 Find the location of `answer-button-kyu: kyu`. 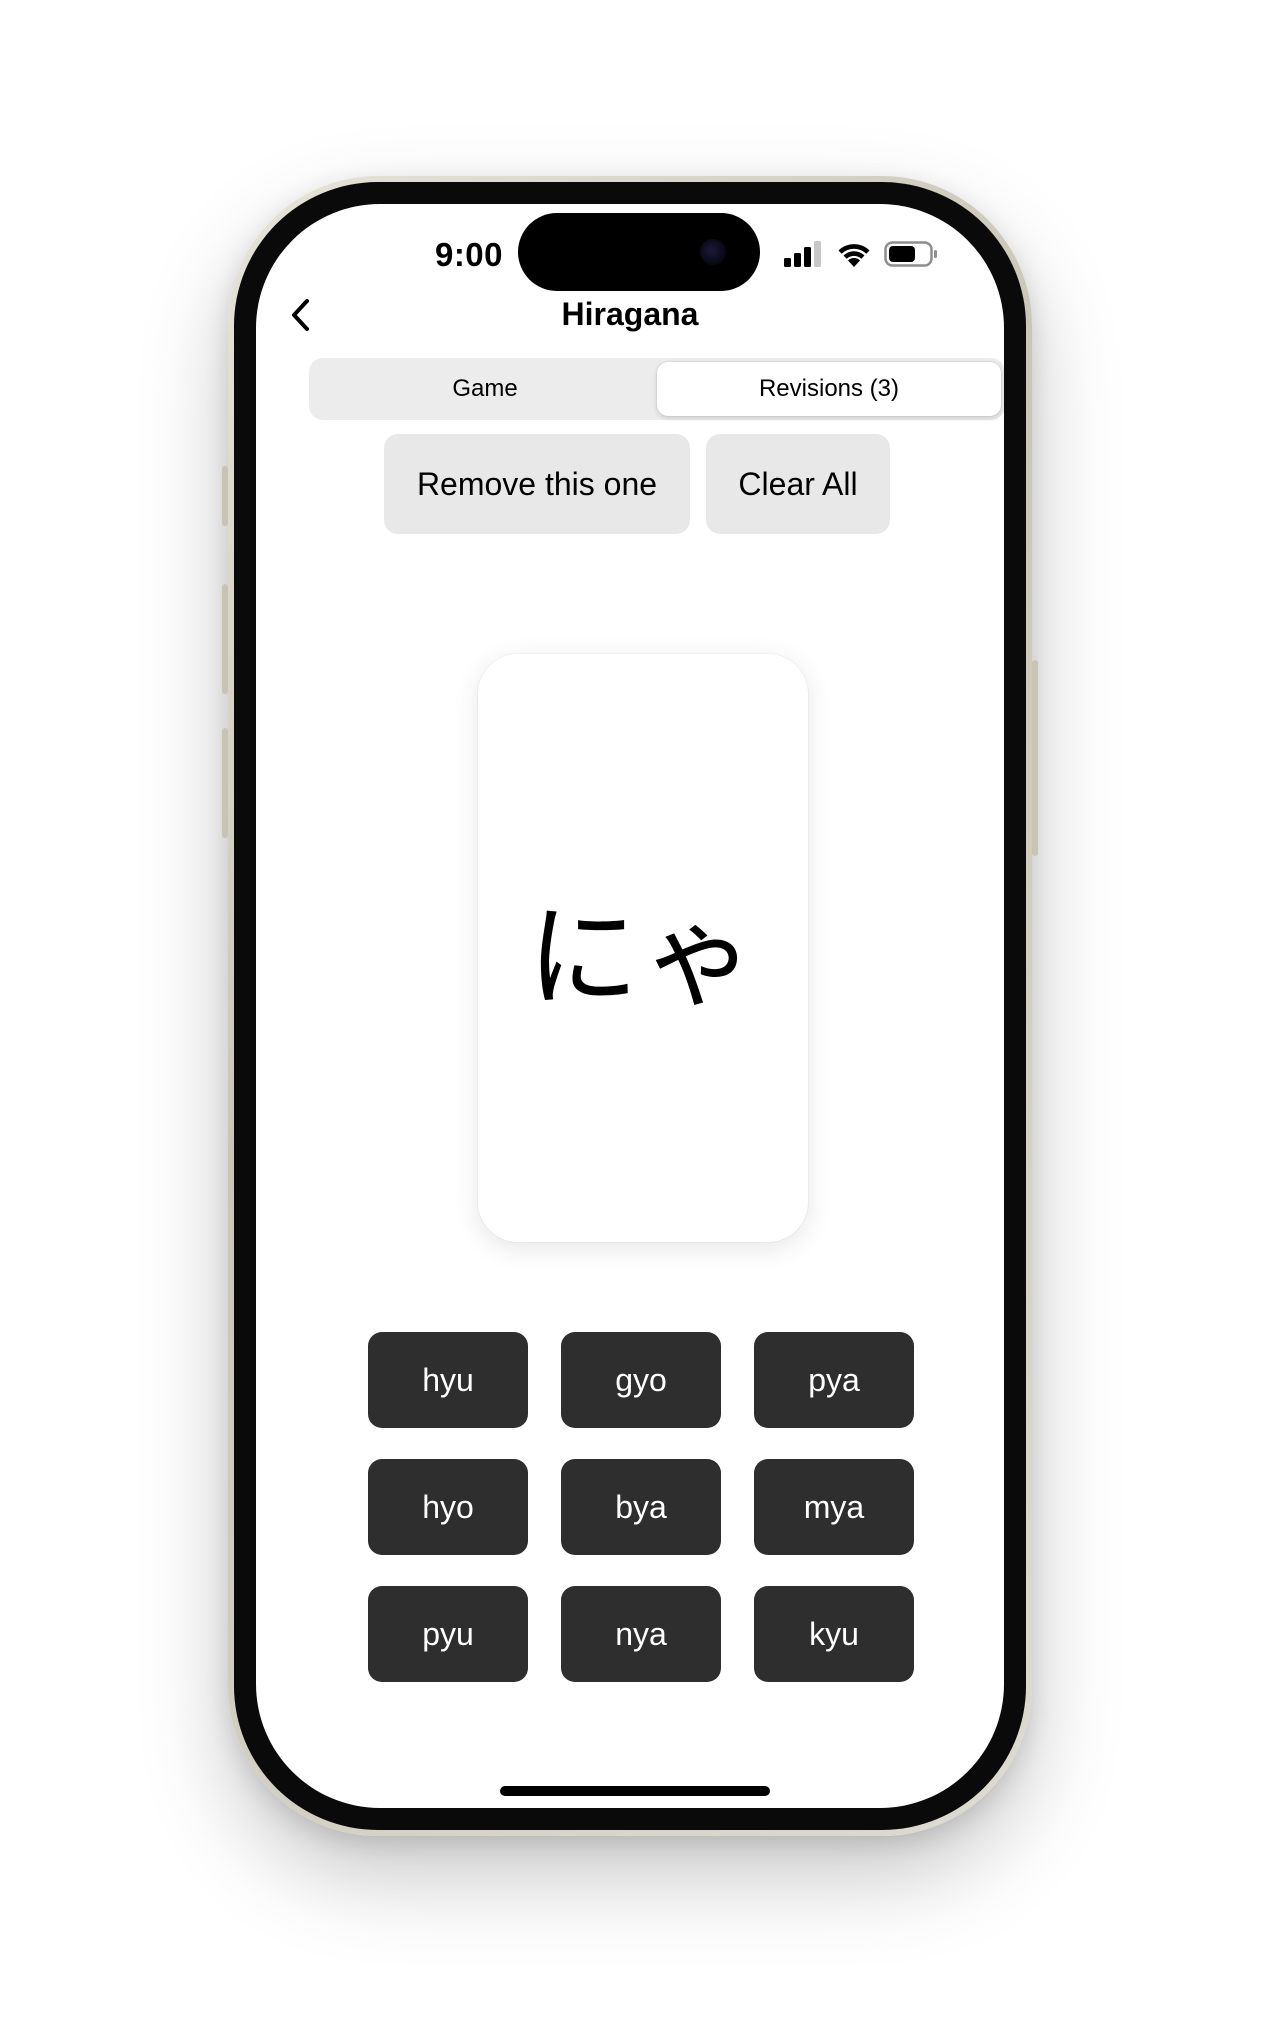

answer-button-kyu: kyu is located at coordinates (834, 1634).